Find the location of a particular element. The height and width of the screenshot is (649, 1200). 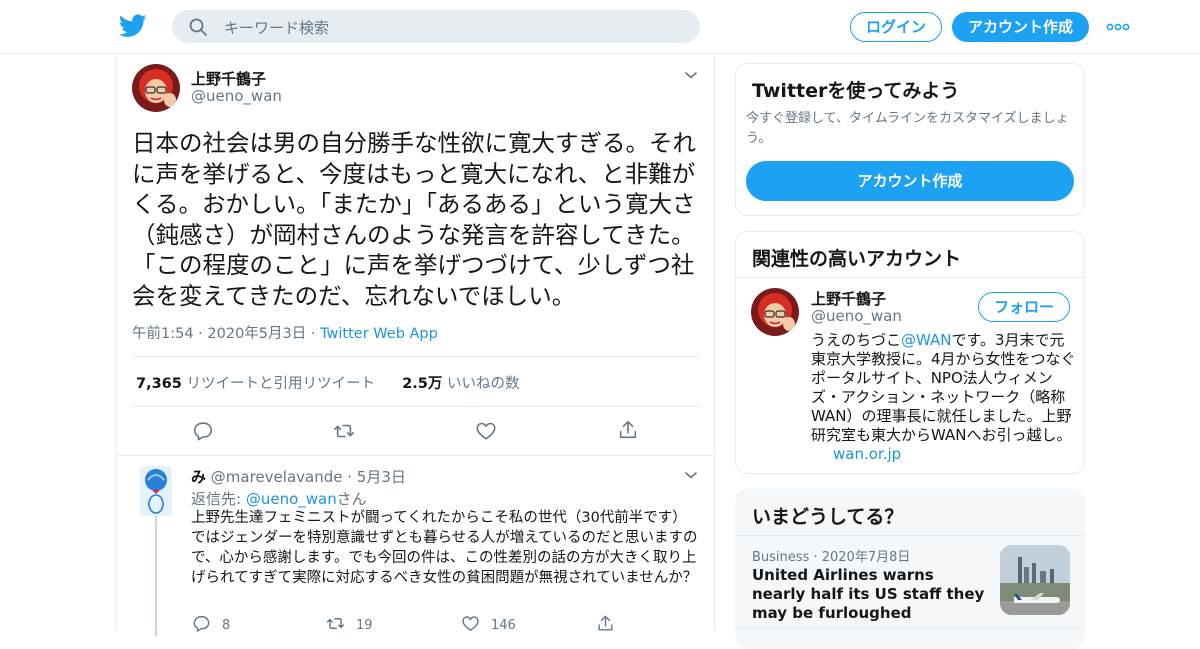

reply-to-prefix: 返信先: is located at coordinates (218, 499).